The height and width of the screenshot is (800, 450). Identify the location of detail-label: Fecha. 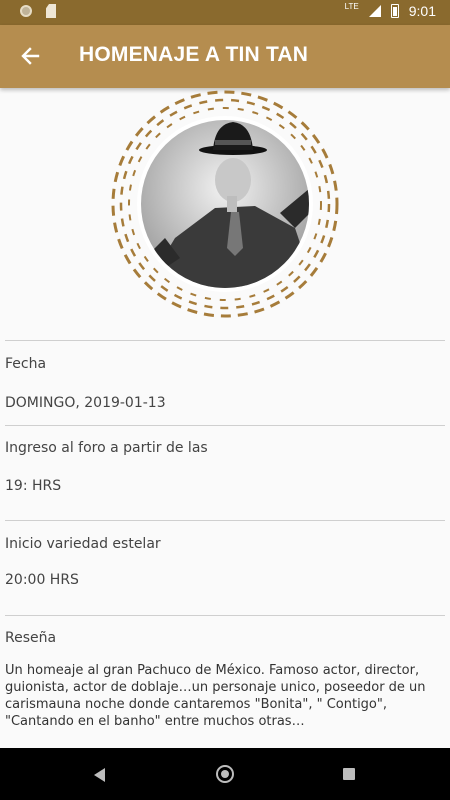
(26, 364).